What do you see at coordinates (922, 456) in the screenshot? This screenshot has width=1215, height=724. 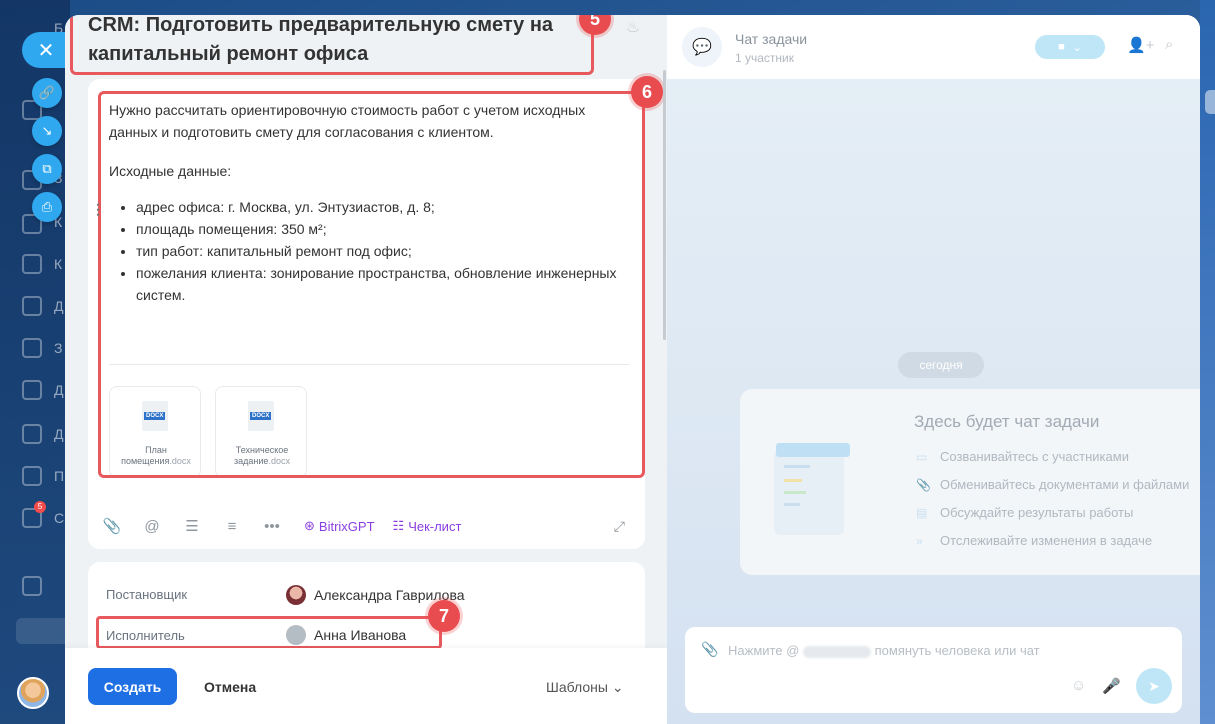 I see `video-camera-icon: ▭` at bounding box center [922, 456].